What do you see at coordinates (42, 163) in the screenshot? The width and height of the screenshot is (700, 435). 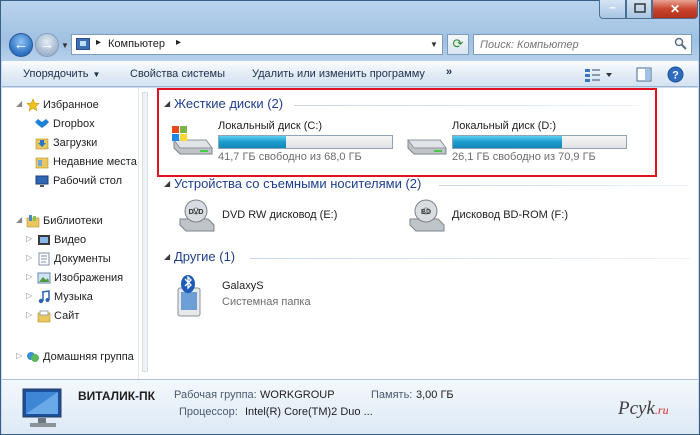 I see `recent-places-icon` at bounding box center [42, 163].